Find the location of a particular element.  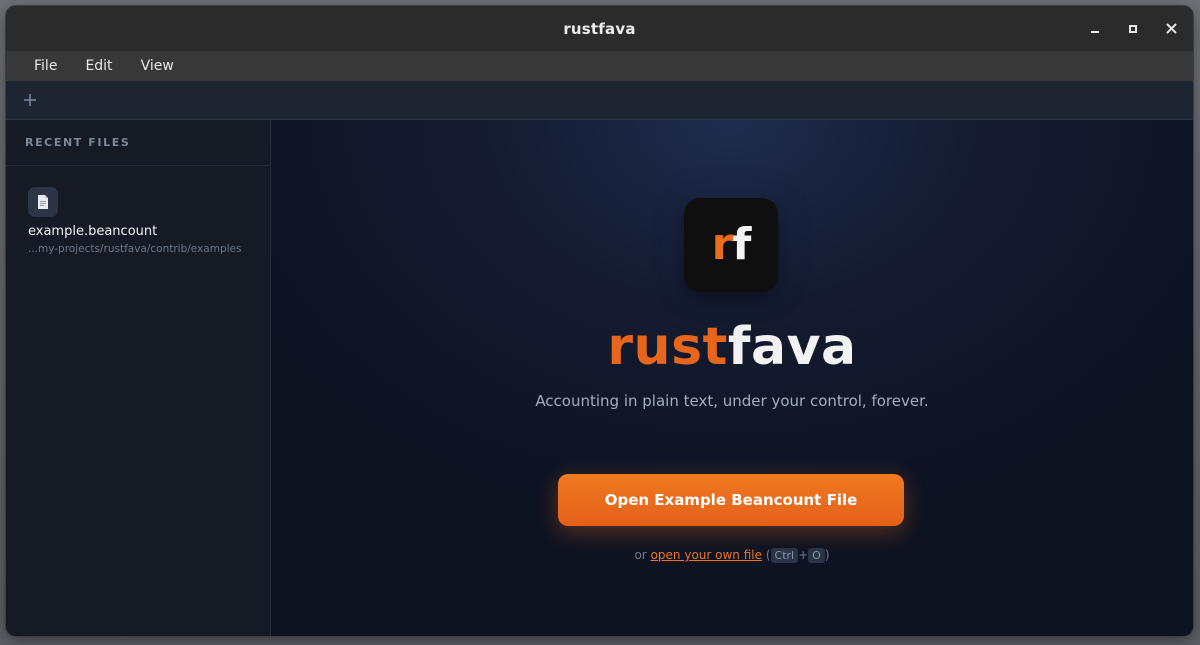

logo-letter-f: f is located at coordinates (741, 244).